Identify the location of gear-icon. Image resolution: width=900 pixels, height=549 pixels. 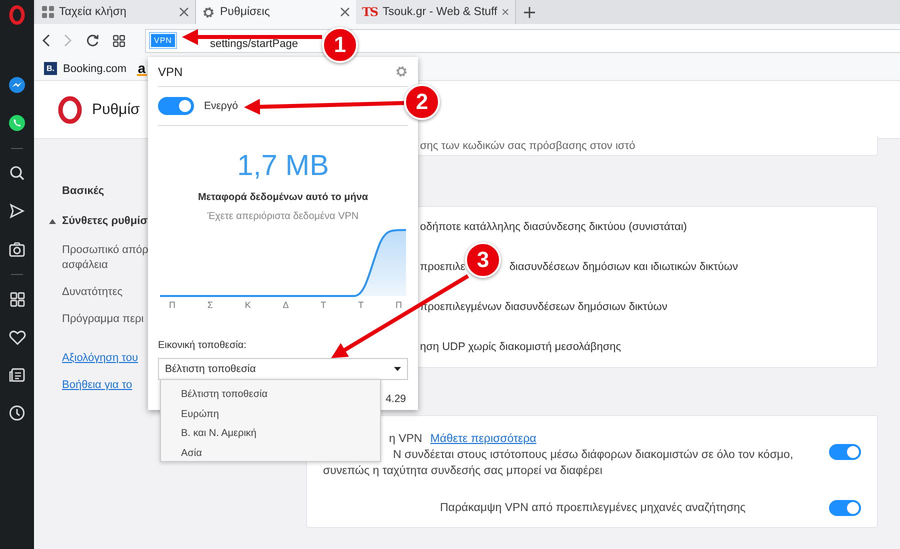
(208, 12).